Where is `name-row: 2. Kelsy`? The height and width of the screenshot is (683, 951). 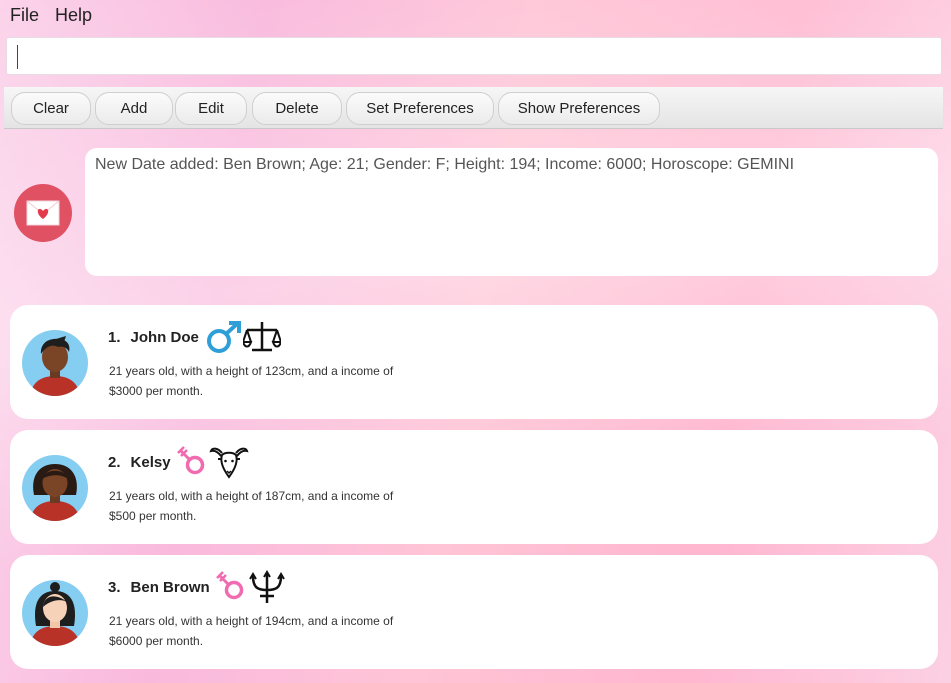
name-row: 2. Kelsy is located at coordinates (178, 462).